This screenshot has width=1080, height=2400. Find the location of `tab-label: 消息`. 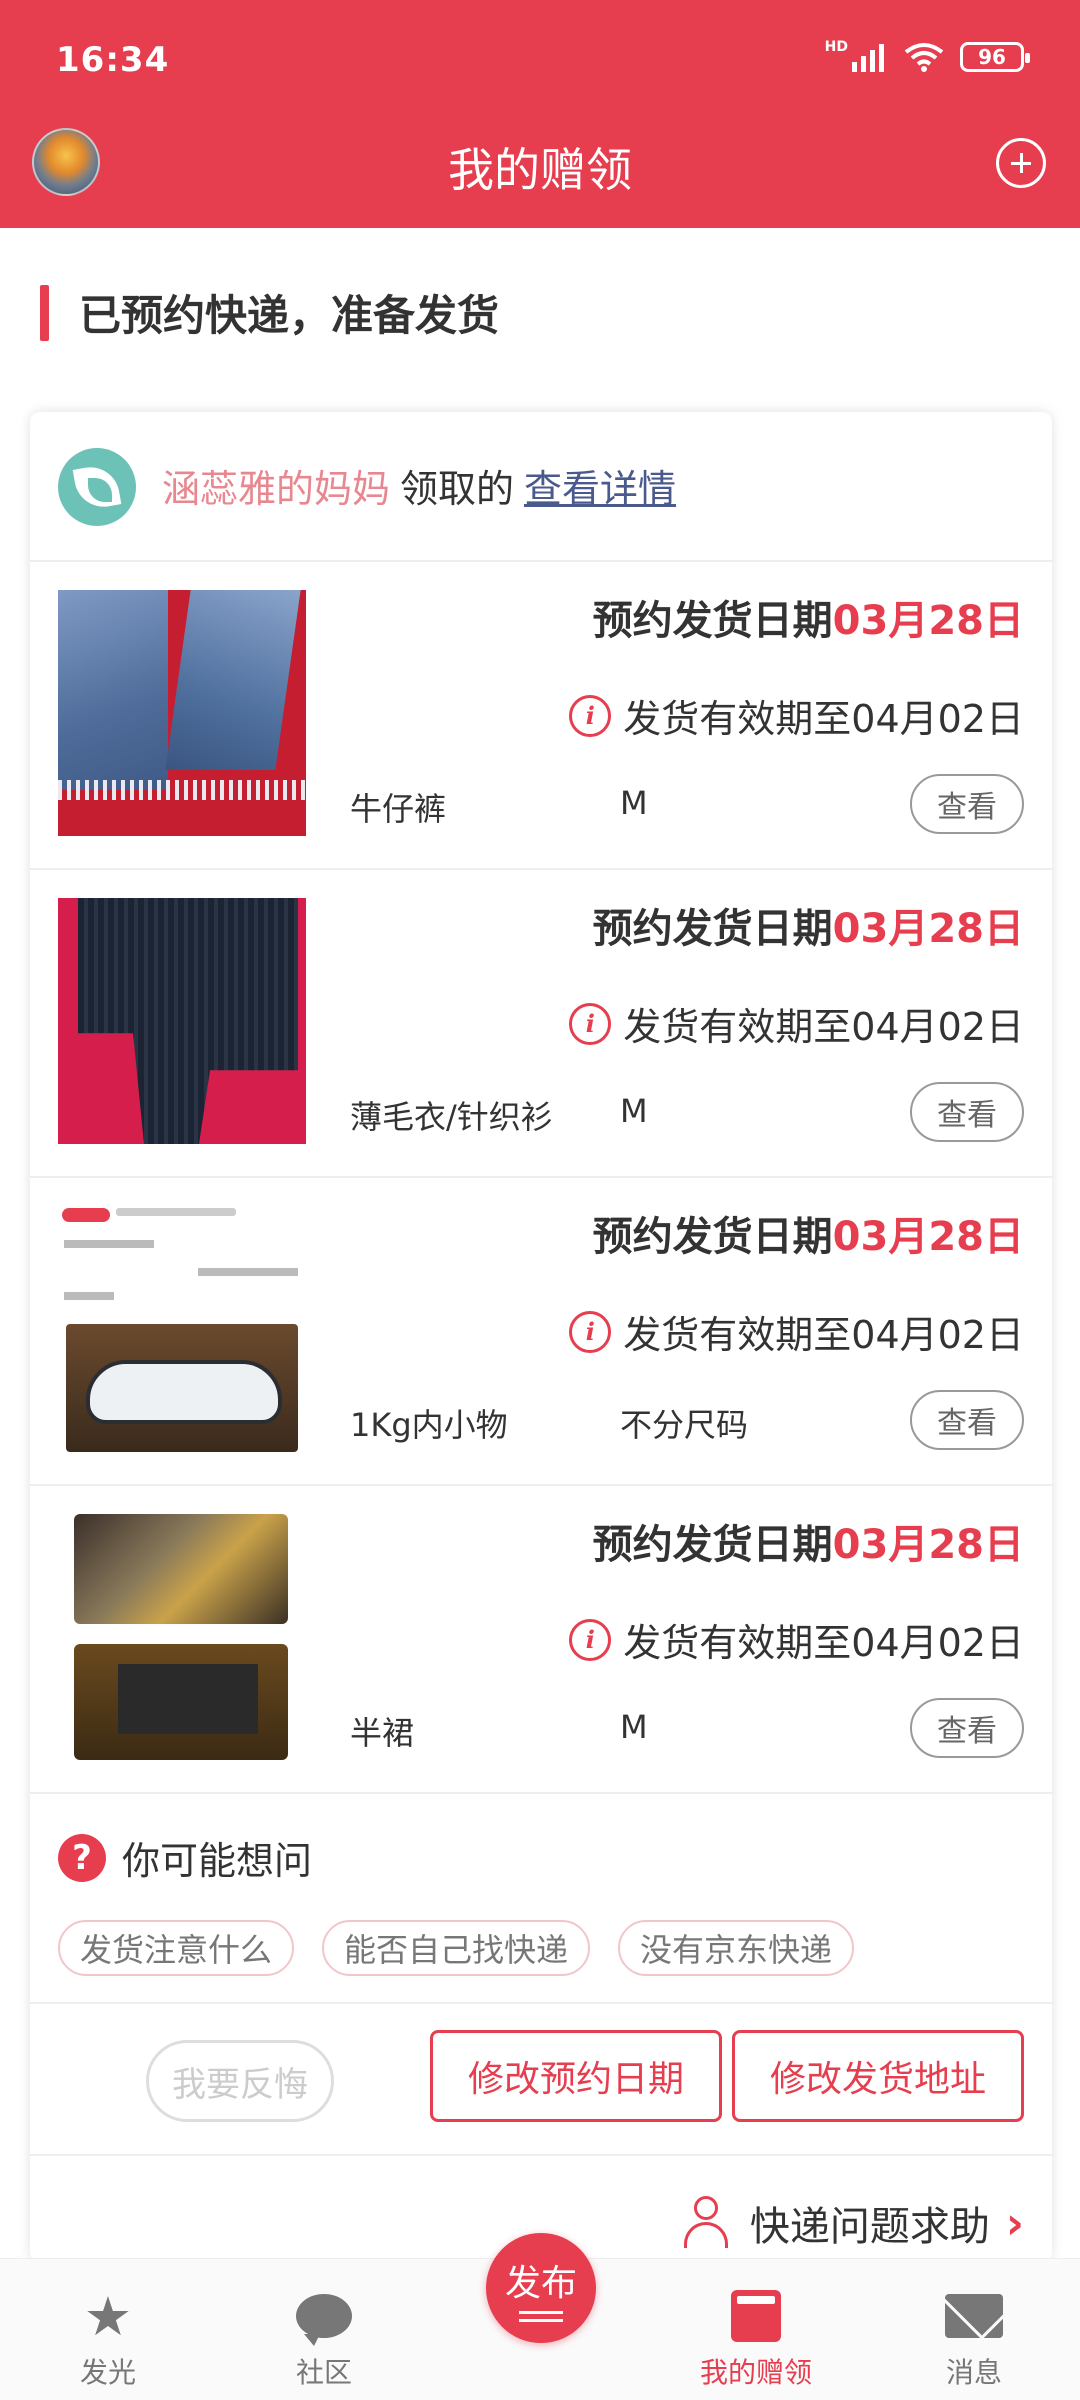

tab-label: 消息 is located at coordinates (973, 2372).